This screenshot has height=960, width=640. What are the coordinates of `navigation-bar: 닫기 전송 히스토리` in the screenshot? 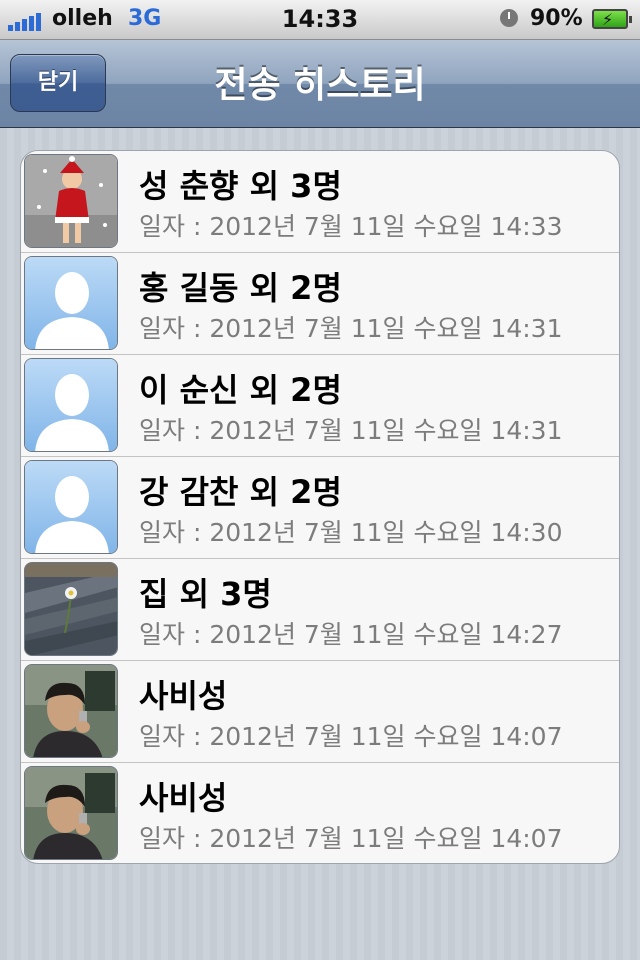 It's located at (320, 84).